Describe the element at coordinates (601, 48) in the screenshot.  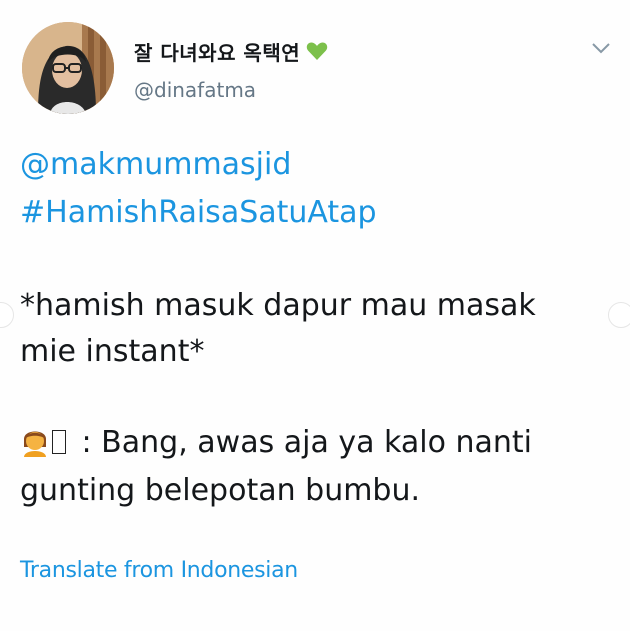
I see `chevron-down-icon` at that location.